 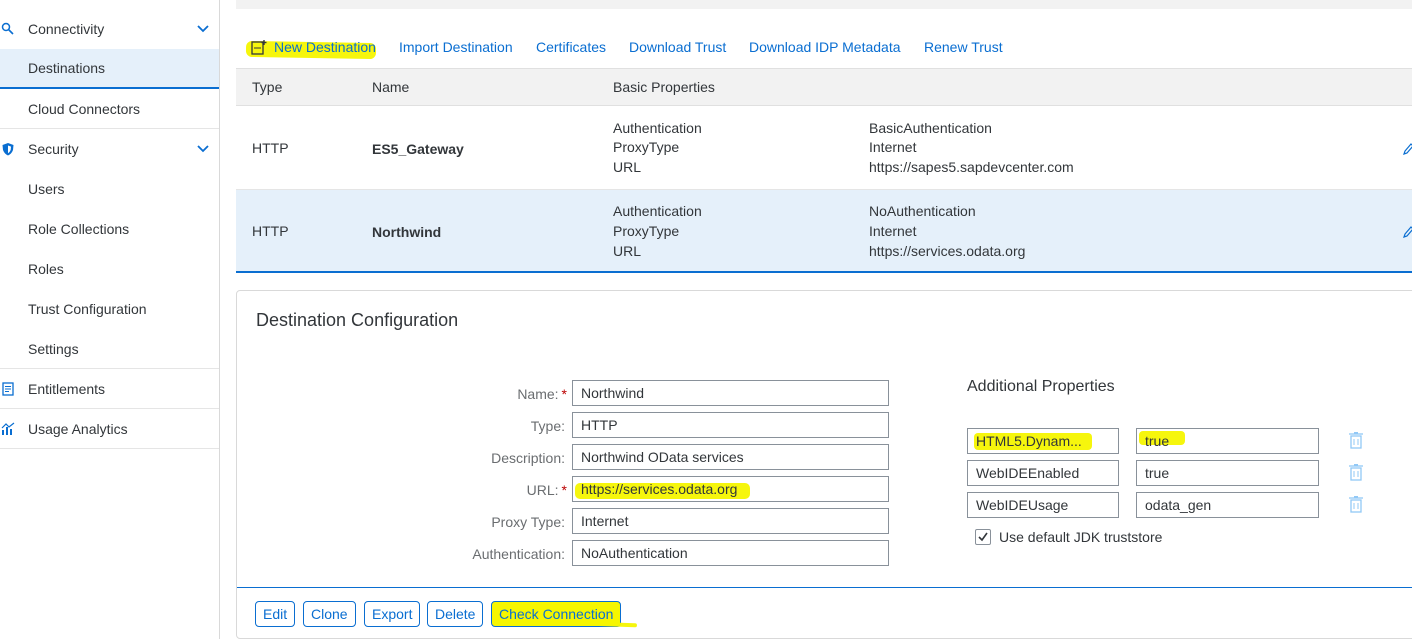 What do you see at coordinates (391, 87) in the screenshot?
I see `column-header-name: Name` at bounding box center [391, 87].